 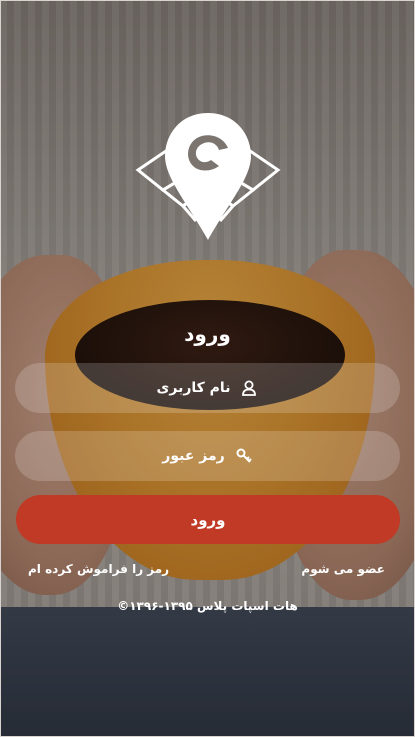 I want to click on key-icon, so click(x=244, y=456).